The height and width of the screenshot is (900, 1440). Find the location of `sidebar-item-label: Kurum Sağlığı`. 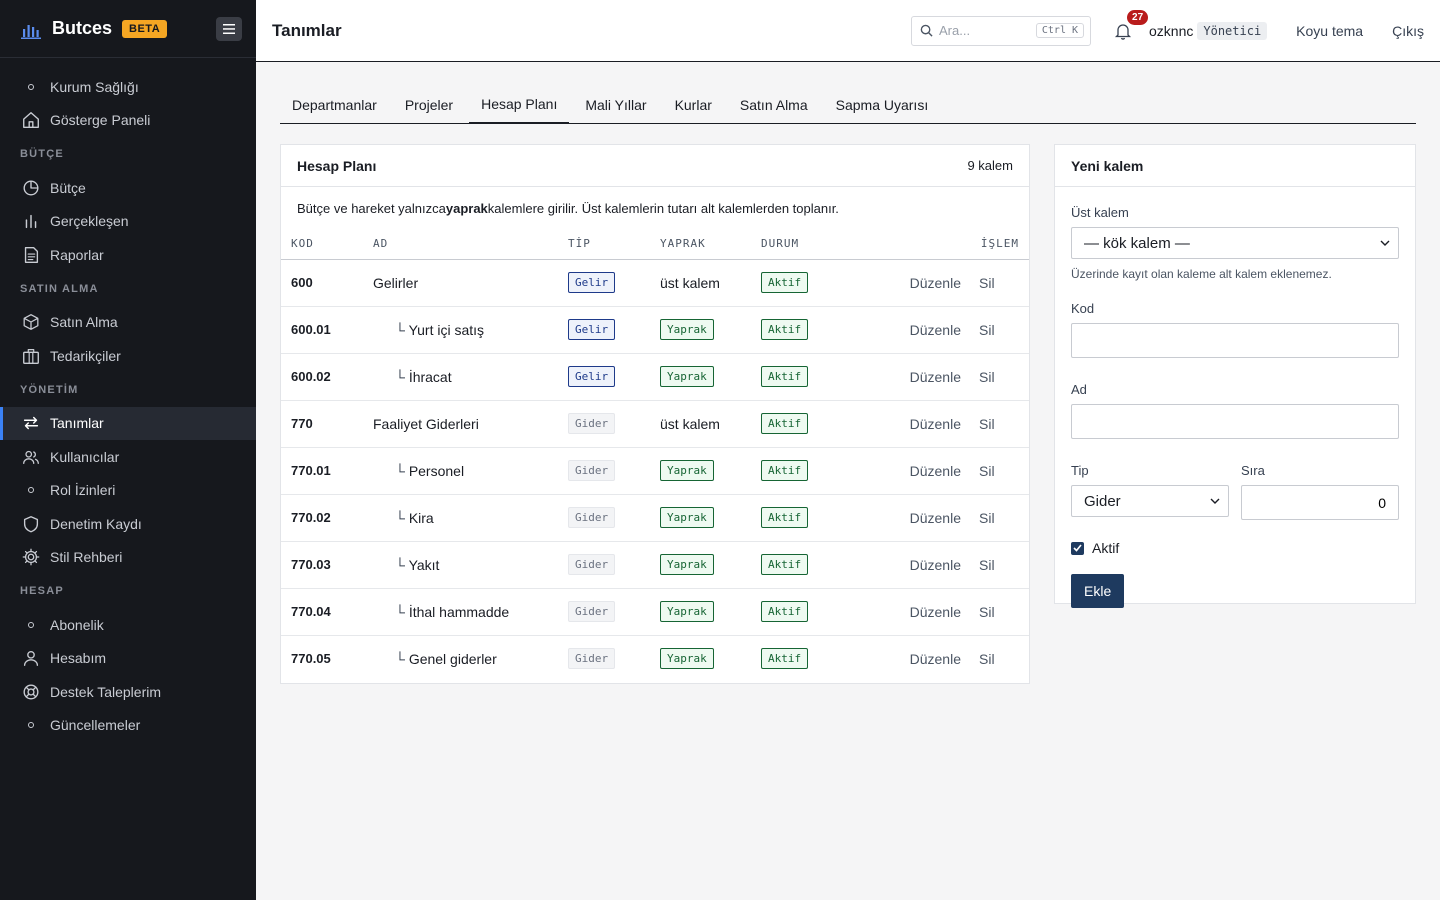

sidebar-item-label: Kurum Sağlığı is located at coordinates (94, 86).